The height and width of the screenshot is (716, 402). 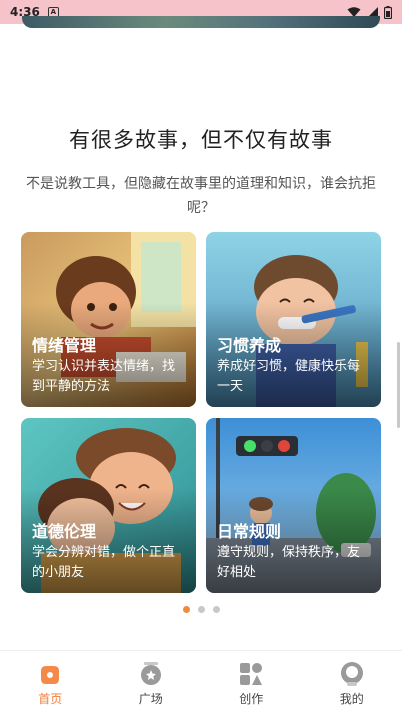 I want to click on card-title: 习惯养成, so click(x=249, y=345).